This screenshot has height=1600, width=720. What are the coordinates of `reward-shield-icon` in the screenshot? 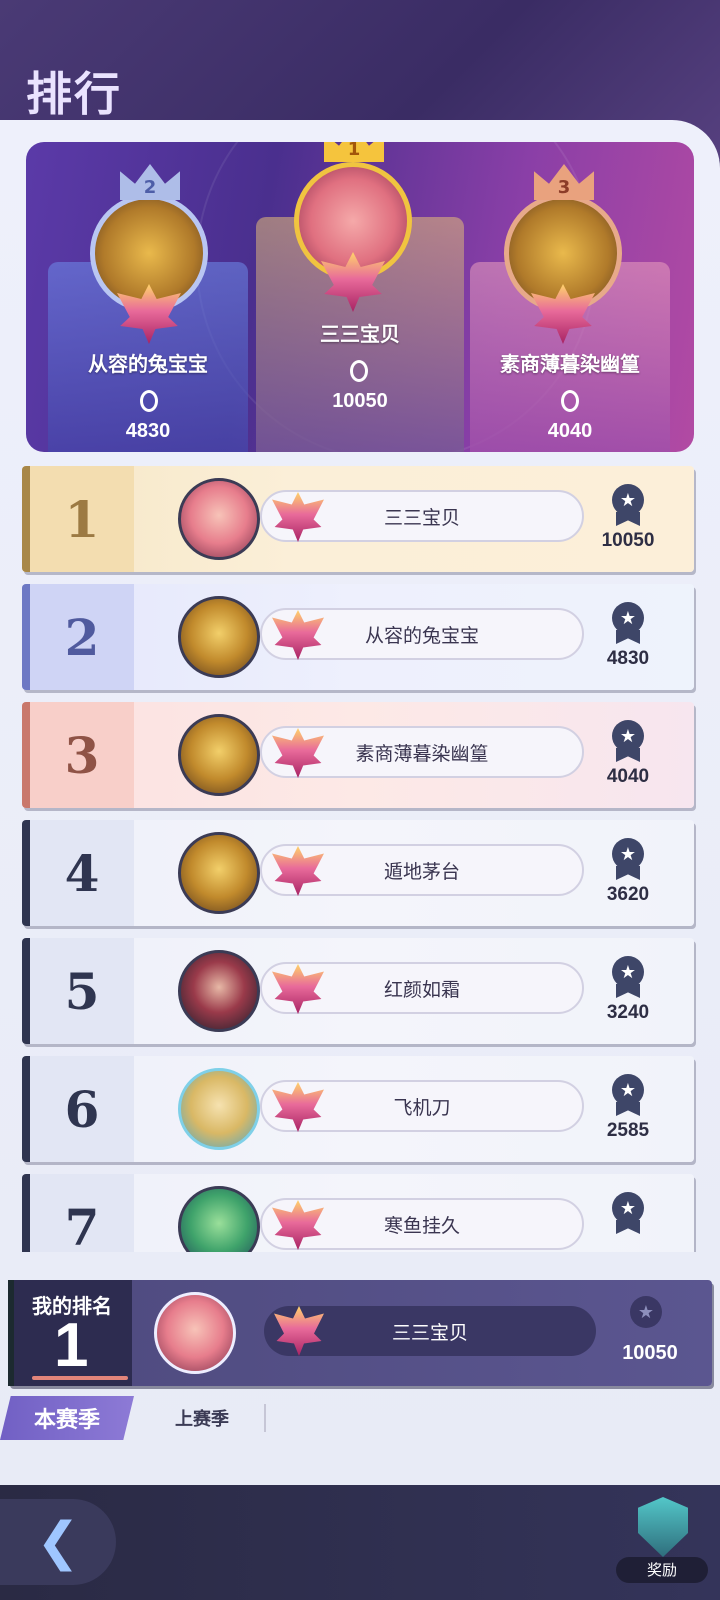 It's located at (663, 1527).